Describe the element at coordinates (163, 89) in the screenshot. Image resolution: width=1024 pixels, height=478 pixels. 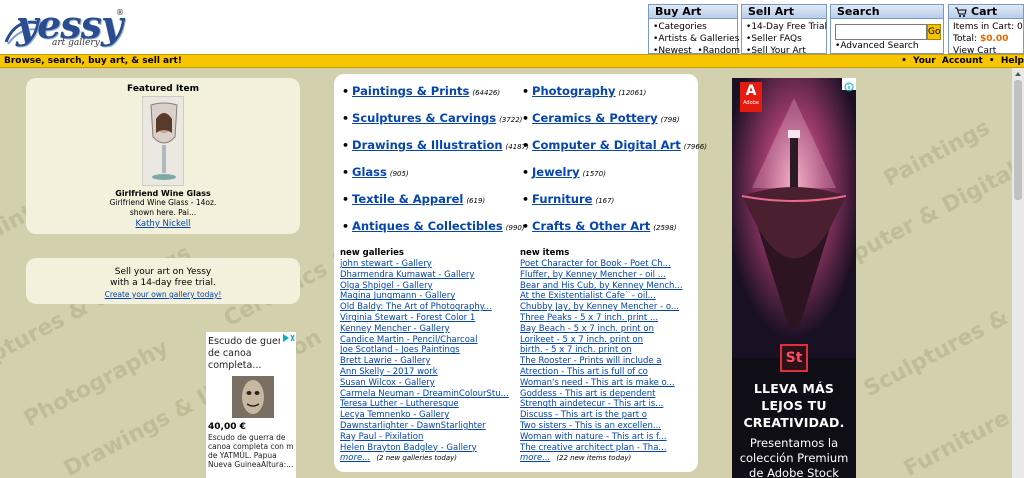
I see `featured-item-heading: Featured Item` at that location.